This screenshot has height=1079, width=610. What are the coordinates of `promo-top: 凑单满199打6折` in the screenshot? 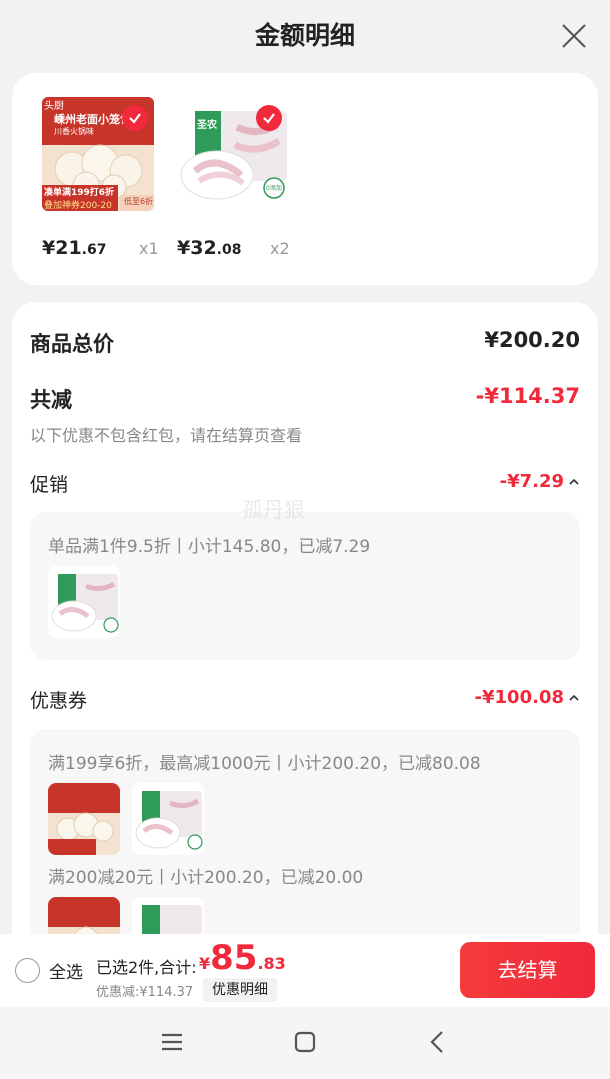 It's located at (79, 193).